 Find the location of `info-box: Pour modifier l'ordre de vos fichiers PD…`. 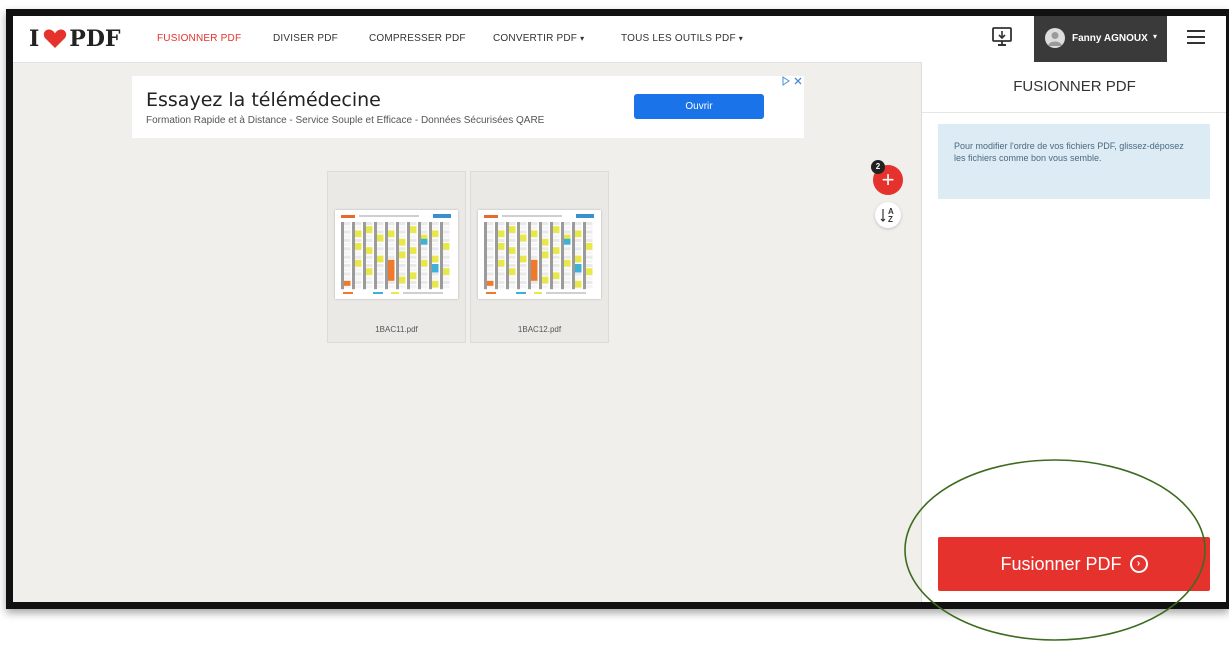

info-box: Pour modifier l'ordre de vos fichiers PD… is located at coordinates (1074, 161).